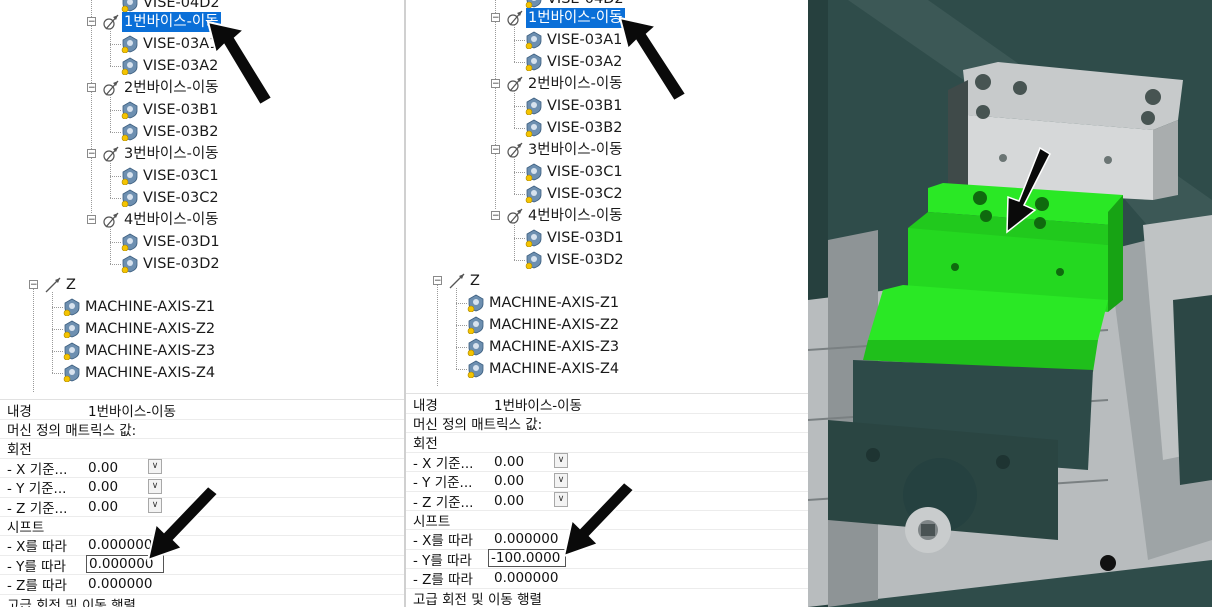  Describe the element at coordinates (585, 128) in the screenshot. I see `tree-node-label: VISE-03B2` at that location.